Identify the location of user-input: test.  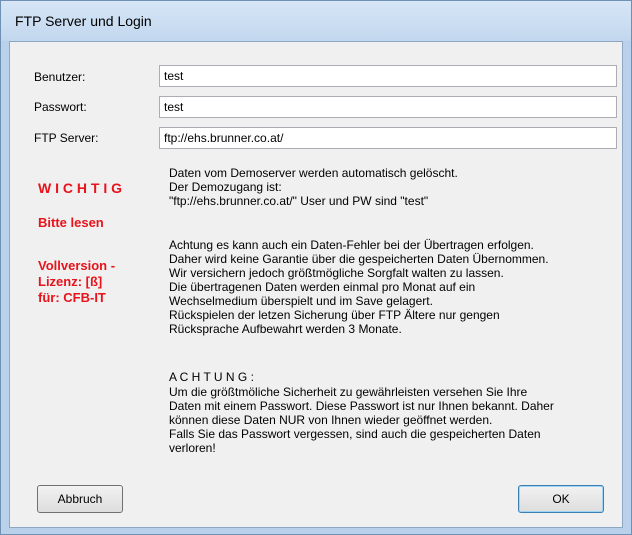
(388, 76).